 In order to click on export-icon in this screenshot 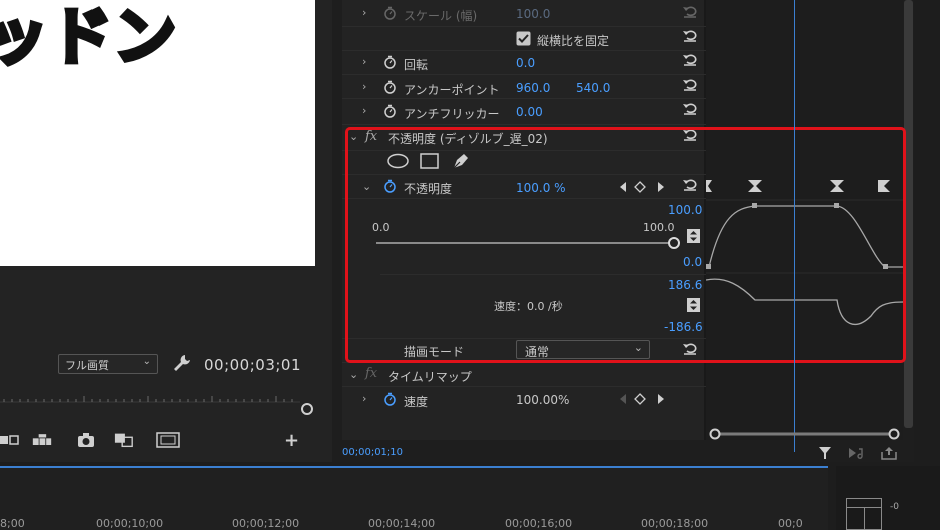, I will do `click(889, 453)`.